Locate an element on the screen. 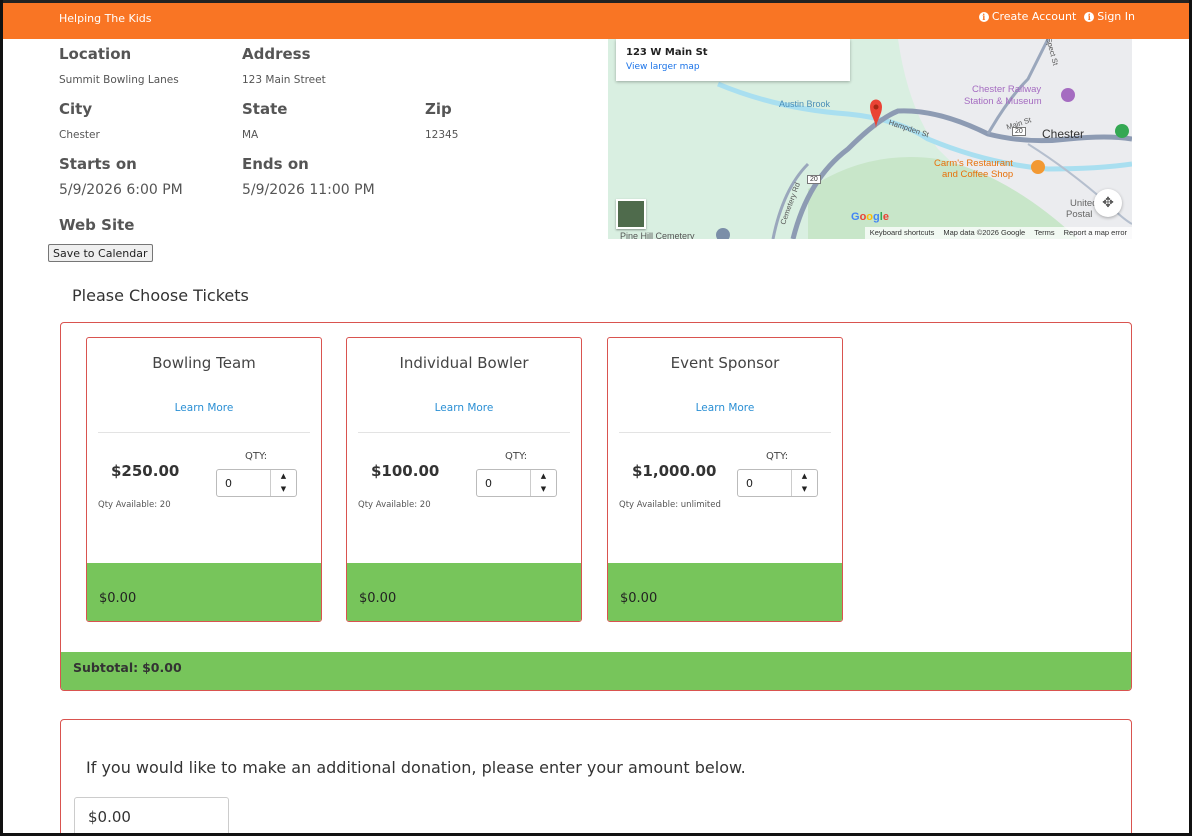 This screenshot has width=1192, height=836. map-address: 123 W Main St is located at coordinates (667, 52).